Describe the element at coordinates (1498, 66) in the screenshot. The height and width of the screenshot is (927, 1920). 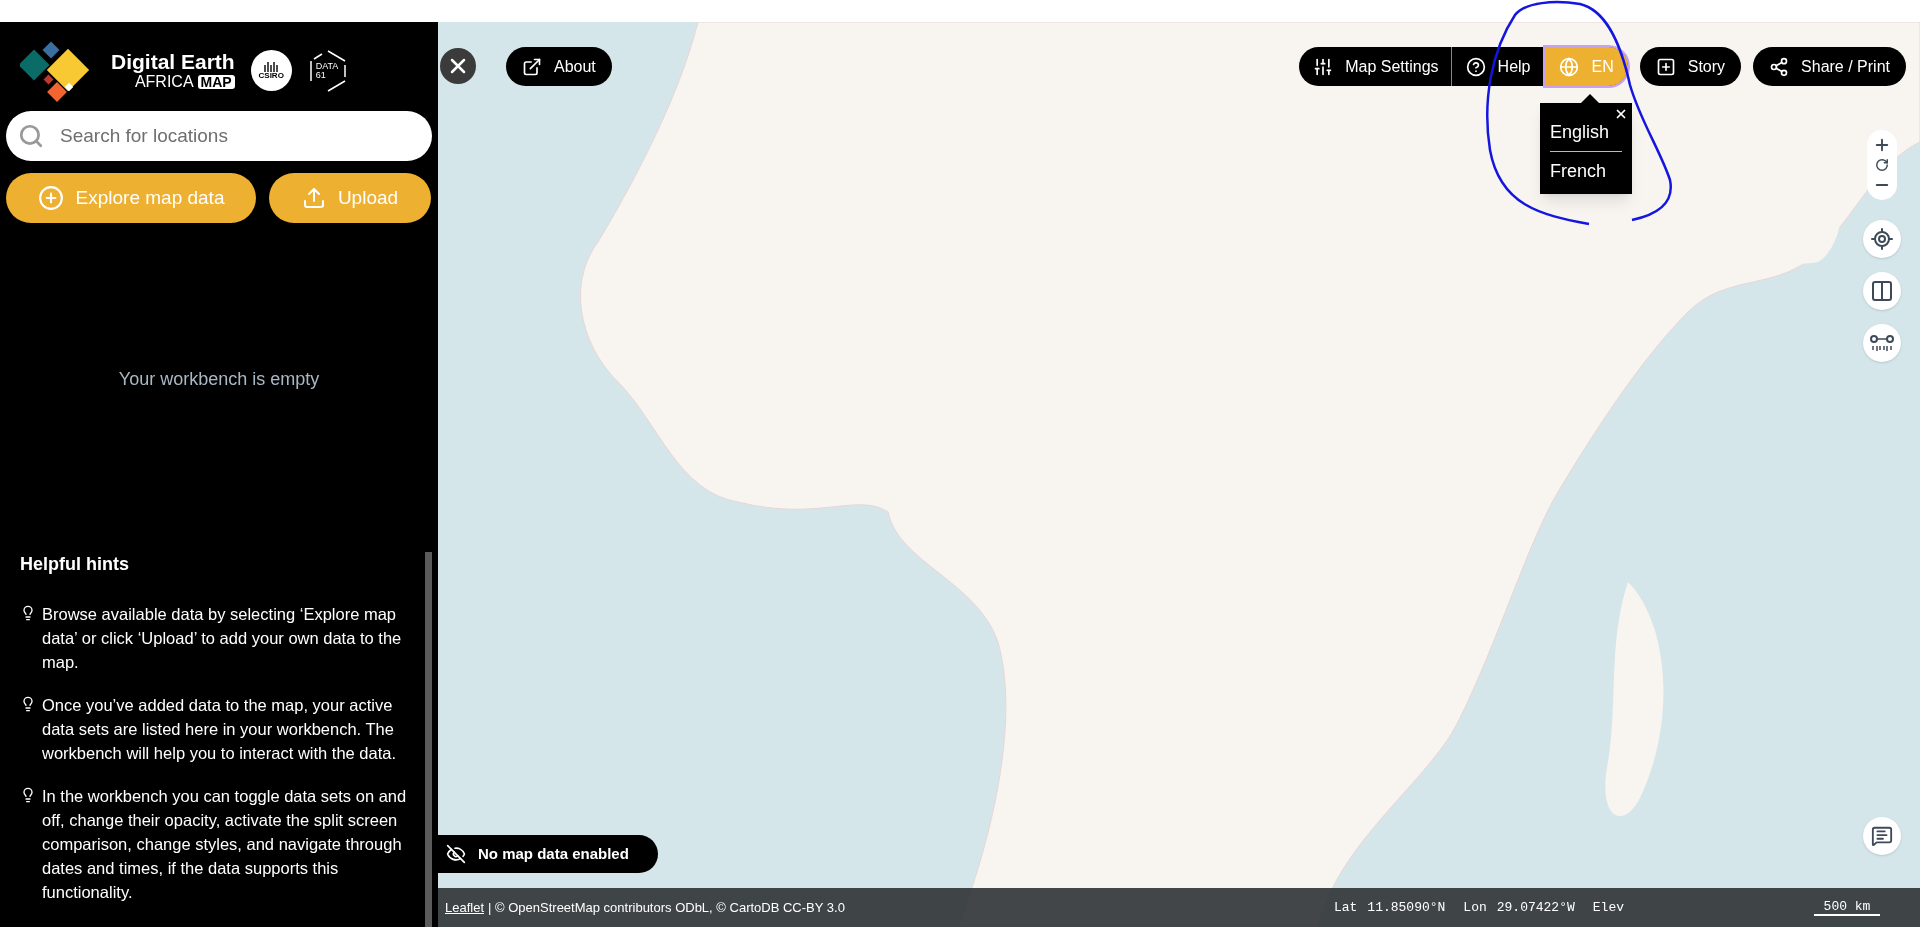
I see `help-button: Help` at that location.